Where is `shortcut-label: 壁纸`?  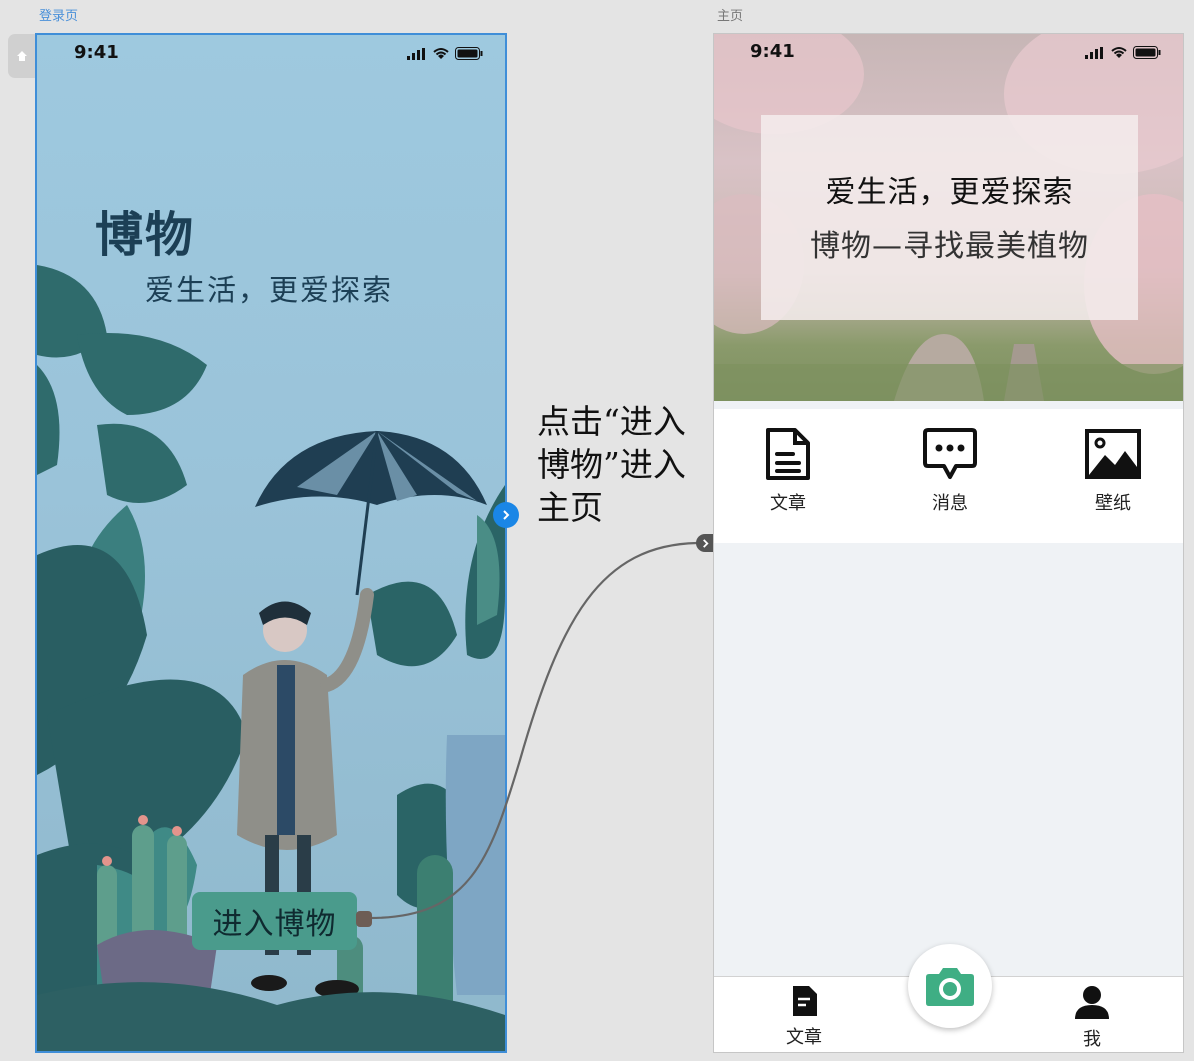 shortcut-label: 壁纸 is located at coordinates (1113, 503).